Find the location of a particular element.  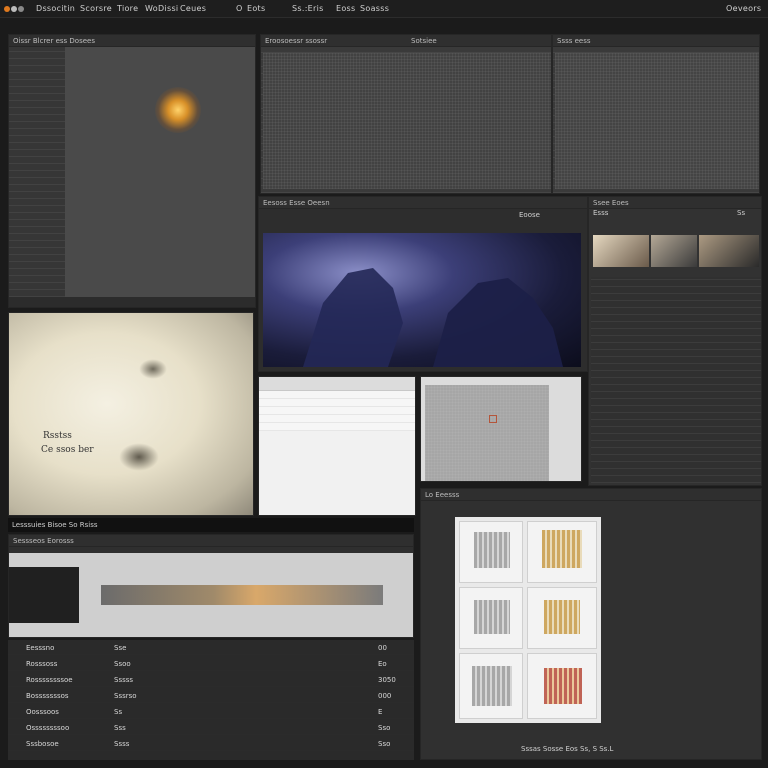

cell-name: Rossssssssoe is located at coordinates (49, 680).